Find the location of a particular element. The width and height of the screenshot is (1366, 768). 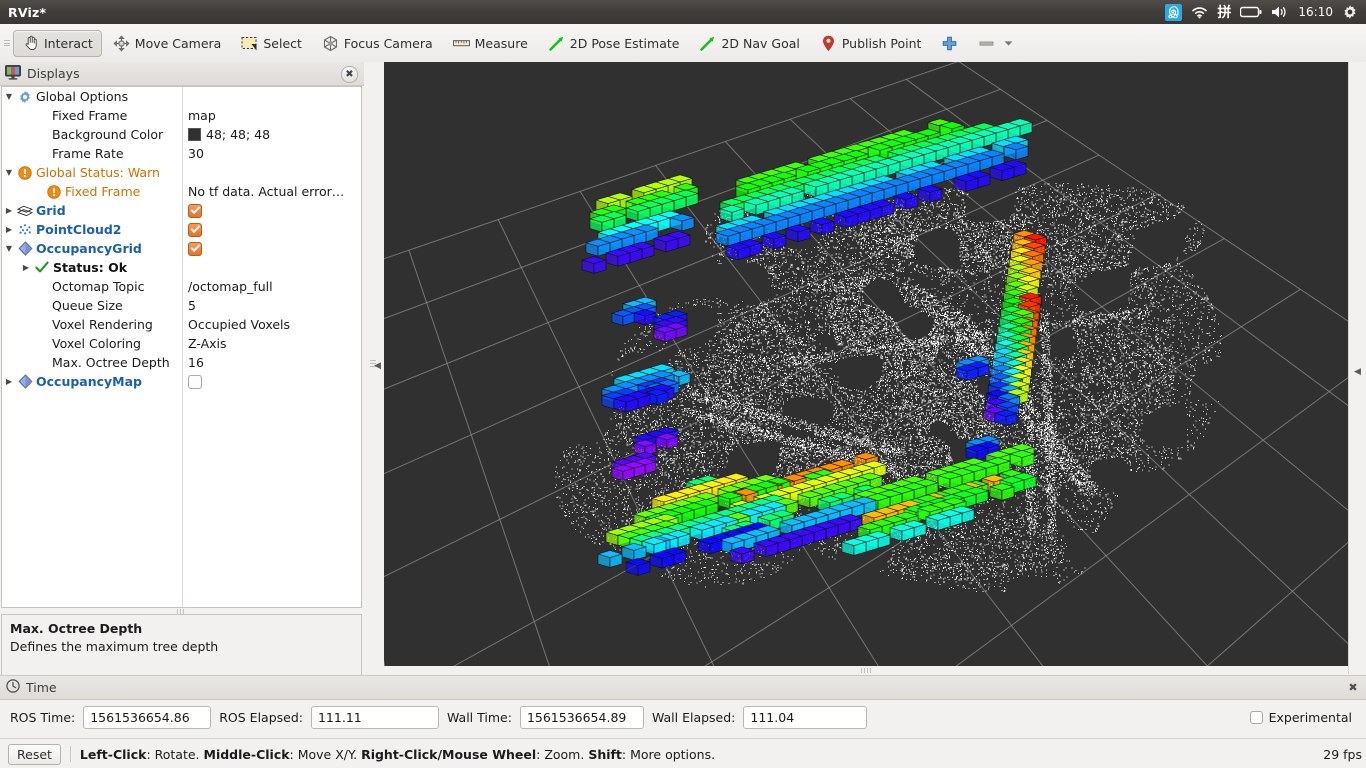

battery-indicator is located at coordinates (1251, 12).